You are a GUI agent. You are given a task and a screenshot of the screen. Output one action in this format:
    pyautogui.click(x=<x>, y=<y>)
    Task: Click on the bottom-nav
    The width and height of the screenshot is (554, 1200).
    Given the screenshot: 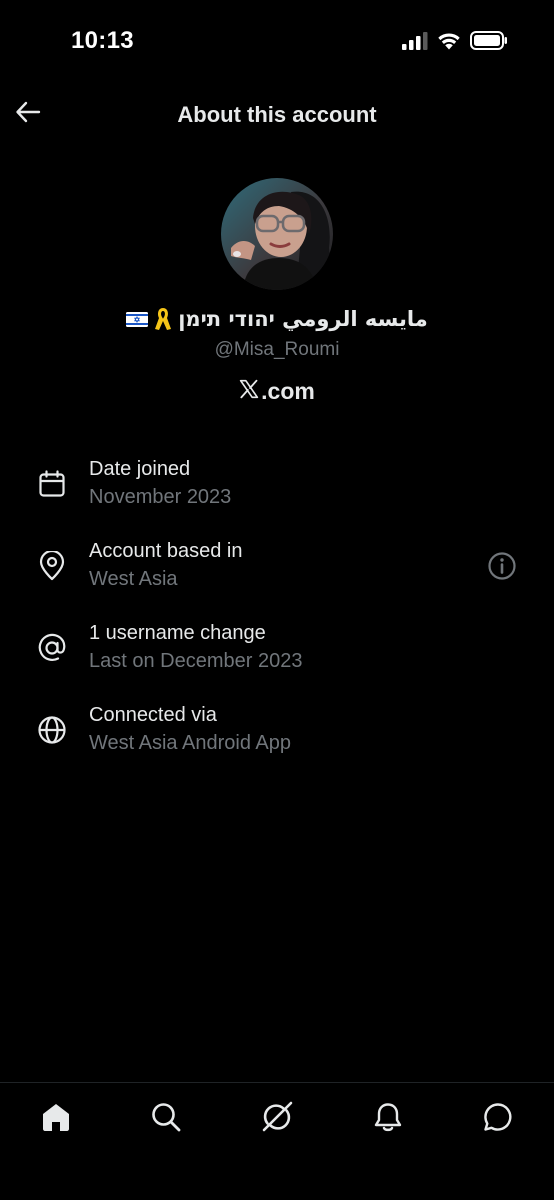 What is the action you would take?
    pyautogui.click(x=277, y=1141)
    